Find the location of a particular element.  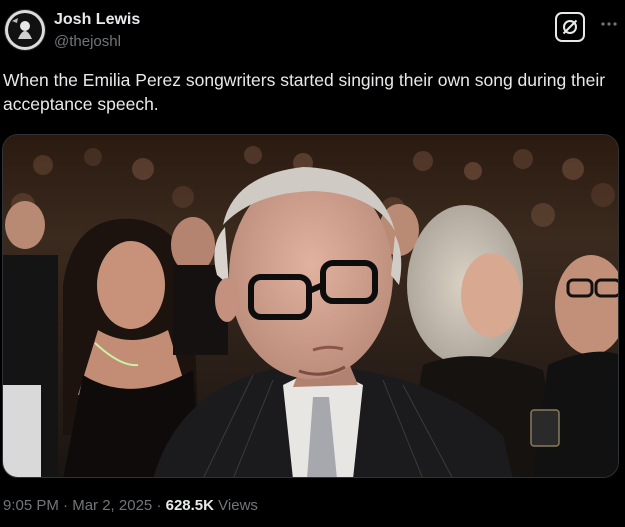

grok-button is located at coordinates (570, 27).